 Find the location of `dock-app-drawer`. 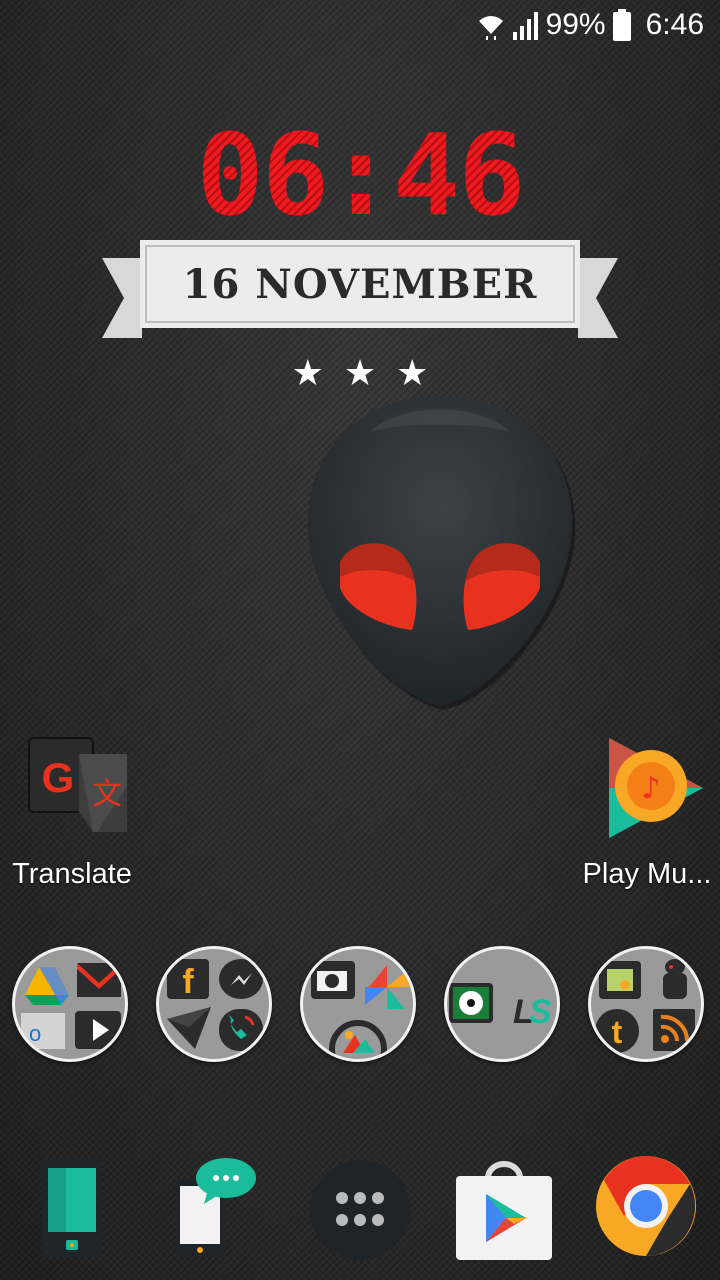

dock-app-drawer is located at coordinates (360, 1212).